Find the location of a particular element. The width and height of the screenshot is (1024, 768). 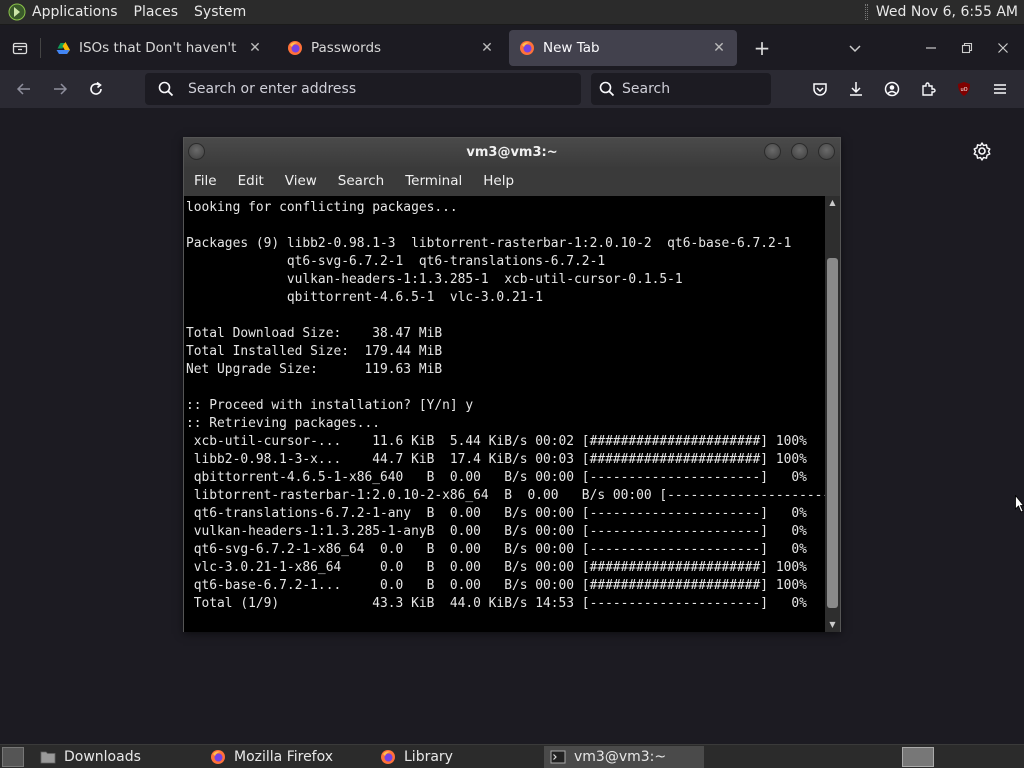

account-button is located at coordinates (892, 89).